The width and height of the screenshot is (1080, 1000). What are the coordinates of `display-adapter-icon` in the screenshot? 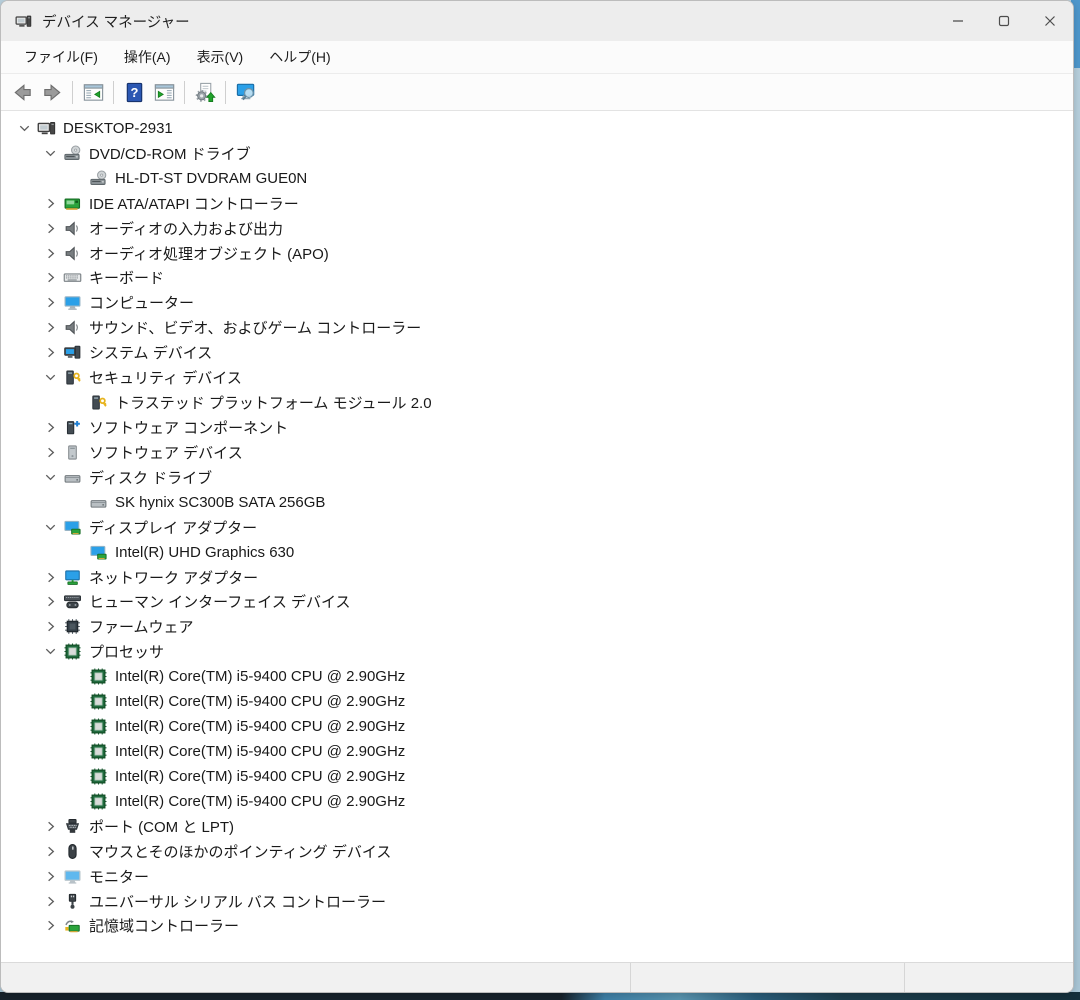 It's located at (98, 552).